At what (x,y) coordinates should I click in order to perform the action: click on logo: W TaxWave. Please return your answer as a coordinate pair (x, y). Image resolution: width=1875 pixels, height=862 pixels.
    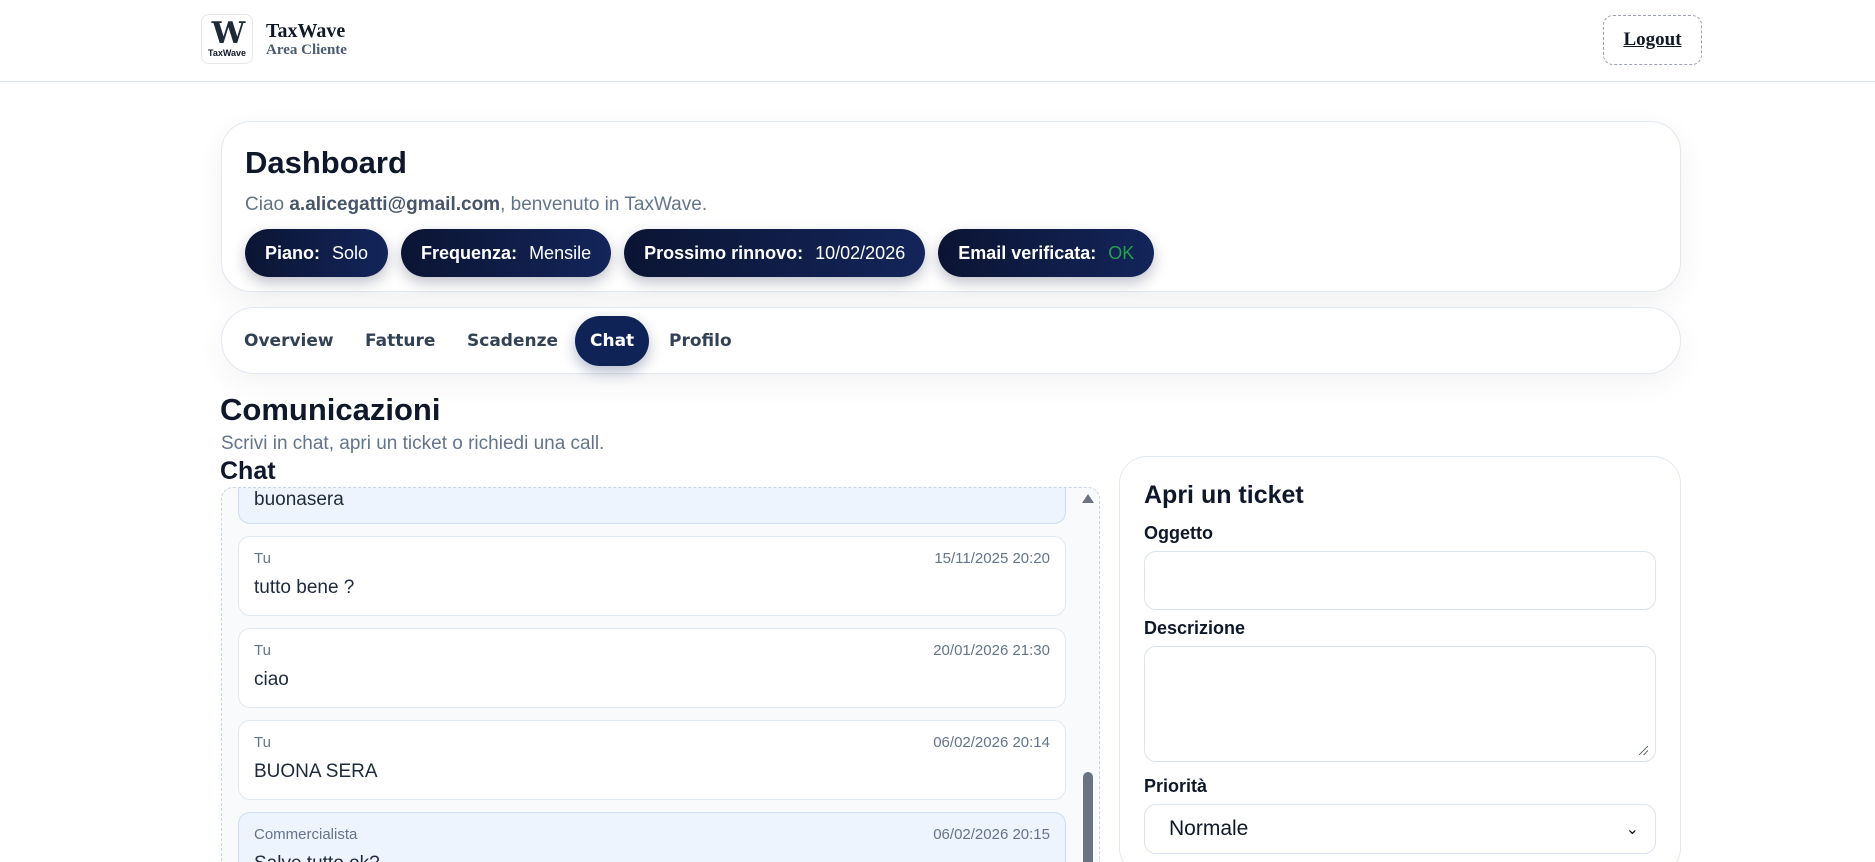
    Looking at the image, I should click on (227, 39).